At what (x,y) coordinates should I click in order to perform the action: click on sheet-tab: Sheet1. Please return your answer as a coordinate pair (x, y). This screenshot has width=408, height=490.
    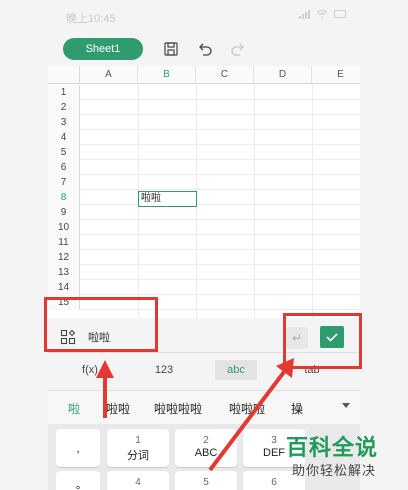
    Looking at the image, I should click on (103, 49).